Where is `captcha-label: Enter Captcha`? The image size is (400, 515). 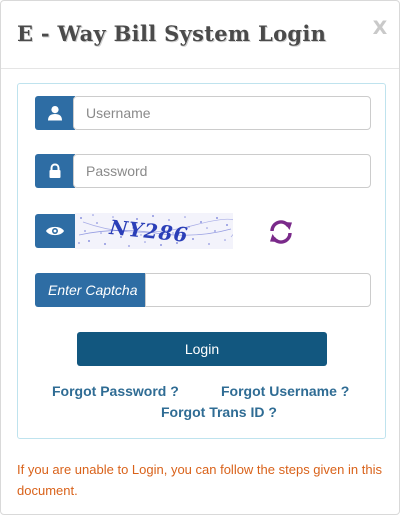 captcha-label: Enter Captcha is located at coordinates (91, 290).